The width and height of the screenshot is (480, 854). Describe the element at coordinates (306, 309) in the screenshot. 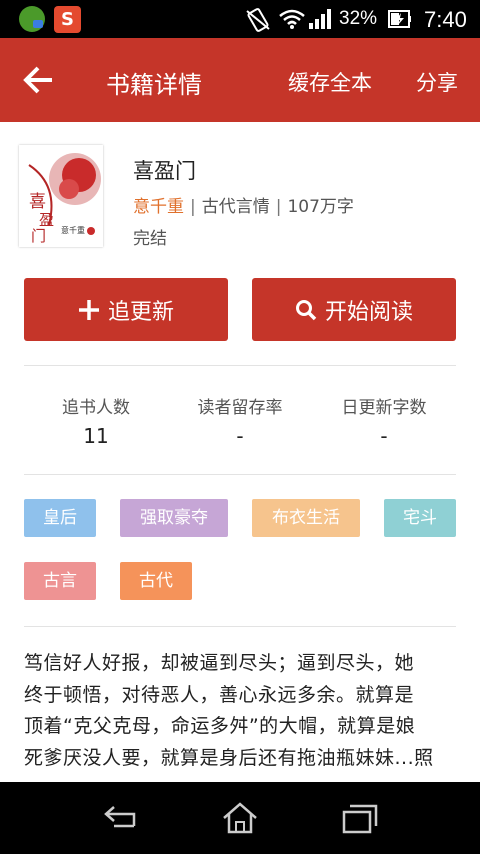

I see `search-icon` at that location.